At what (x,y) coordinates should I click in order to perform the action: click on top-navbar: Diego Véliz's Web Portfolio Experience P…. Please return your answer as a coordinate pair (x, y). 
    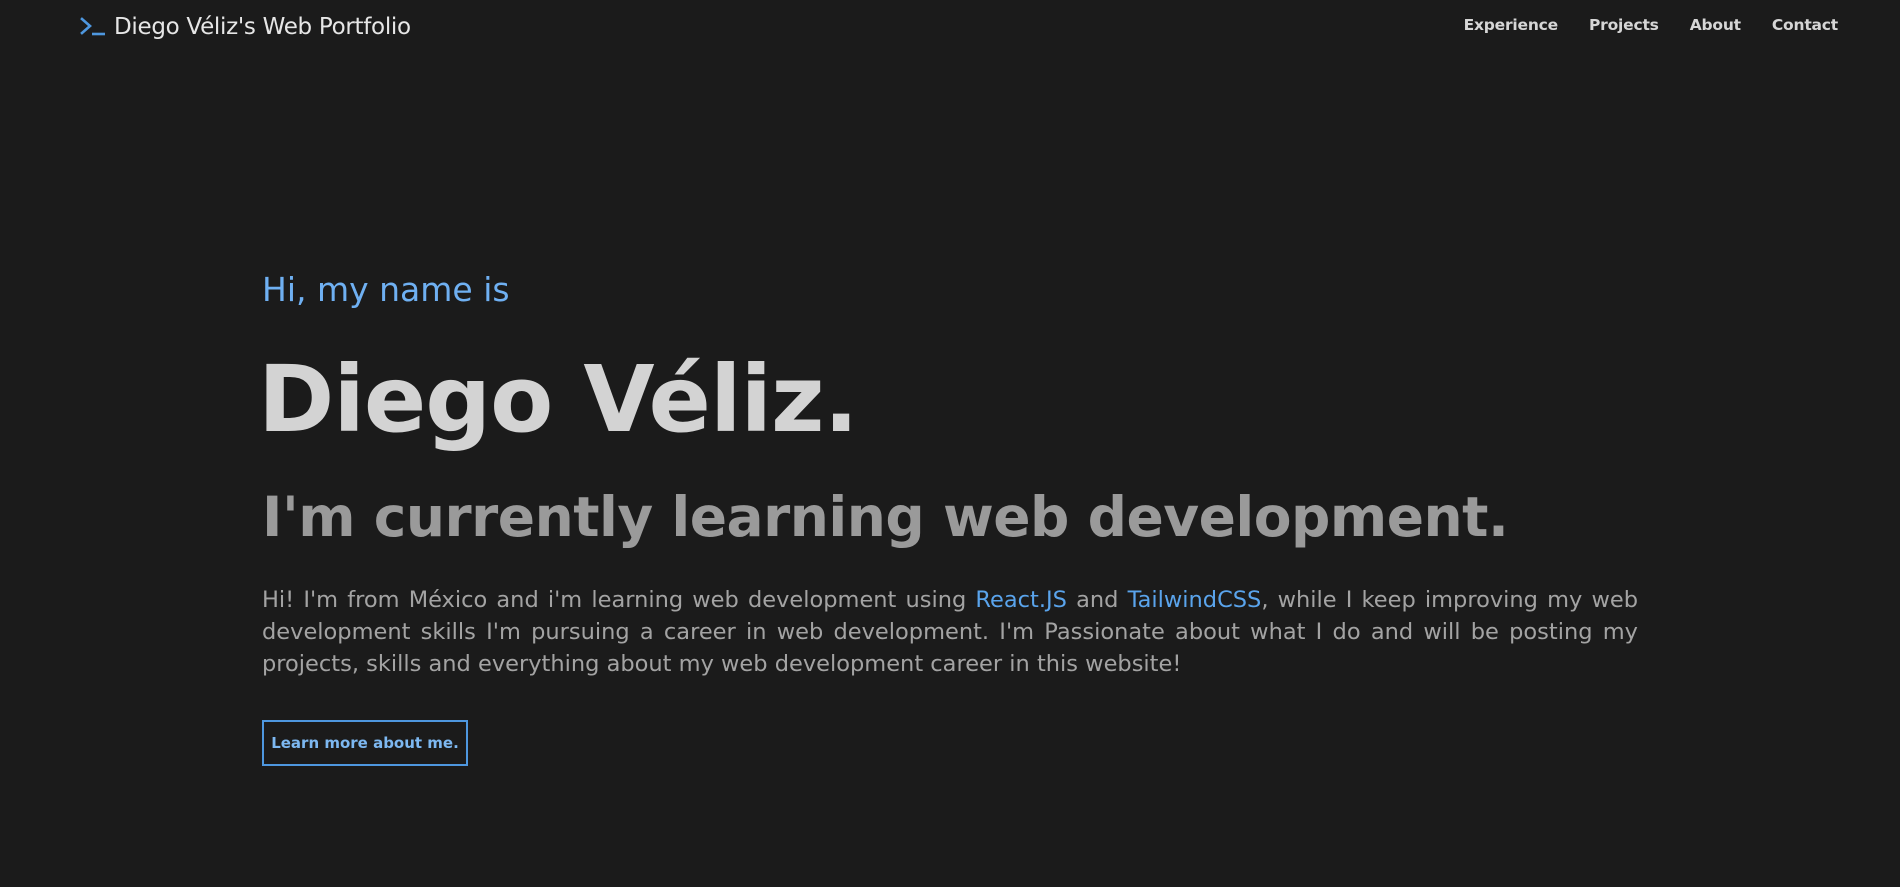
    Looking at the image, I should click on (950, 31).